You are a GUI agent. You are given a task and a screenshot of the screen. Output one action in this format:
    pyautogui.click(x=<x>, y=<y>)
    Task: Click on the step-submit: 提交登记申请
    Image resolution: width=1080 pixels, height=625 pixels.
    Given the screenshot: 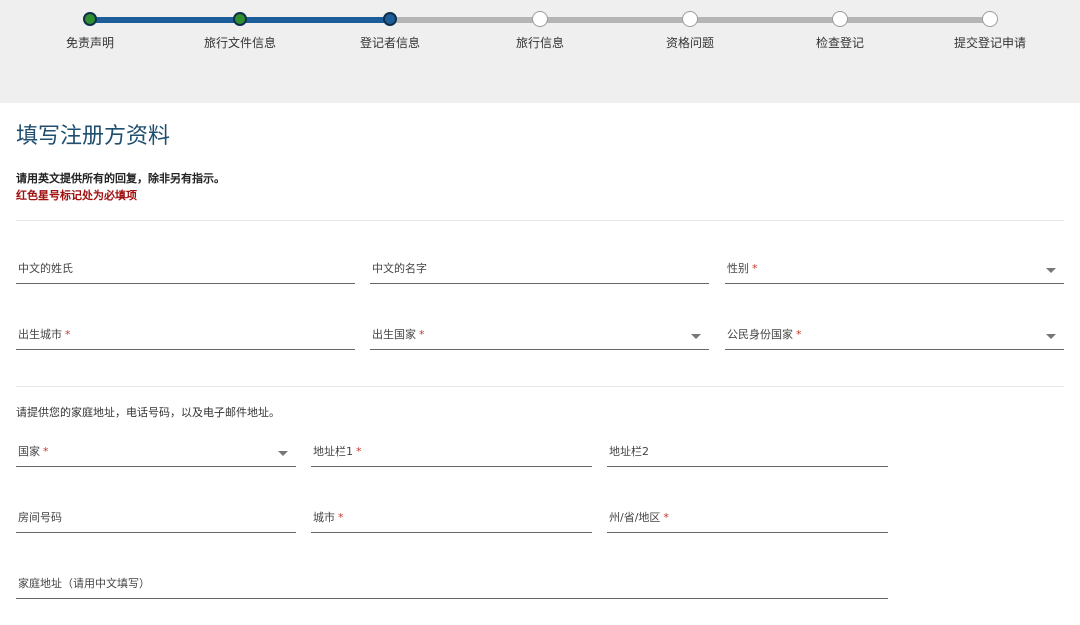 What is the action you would take?
    pyautogui.click(x=990, y=31)
    